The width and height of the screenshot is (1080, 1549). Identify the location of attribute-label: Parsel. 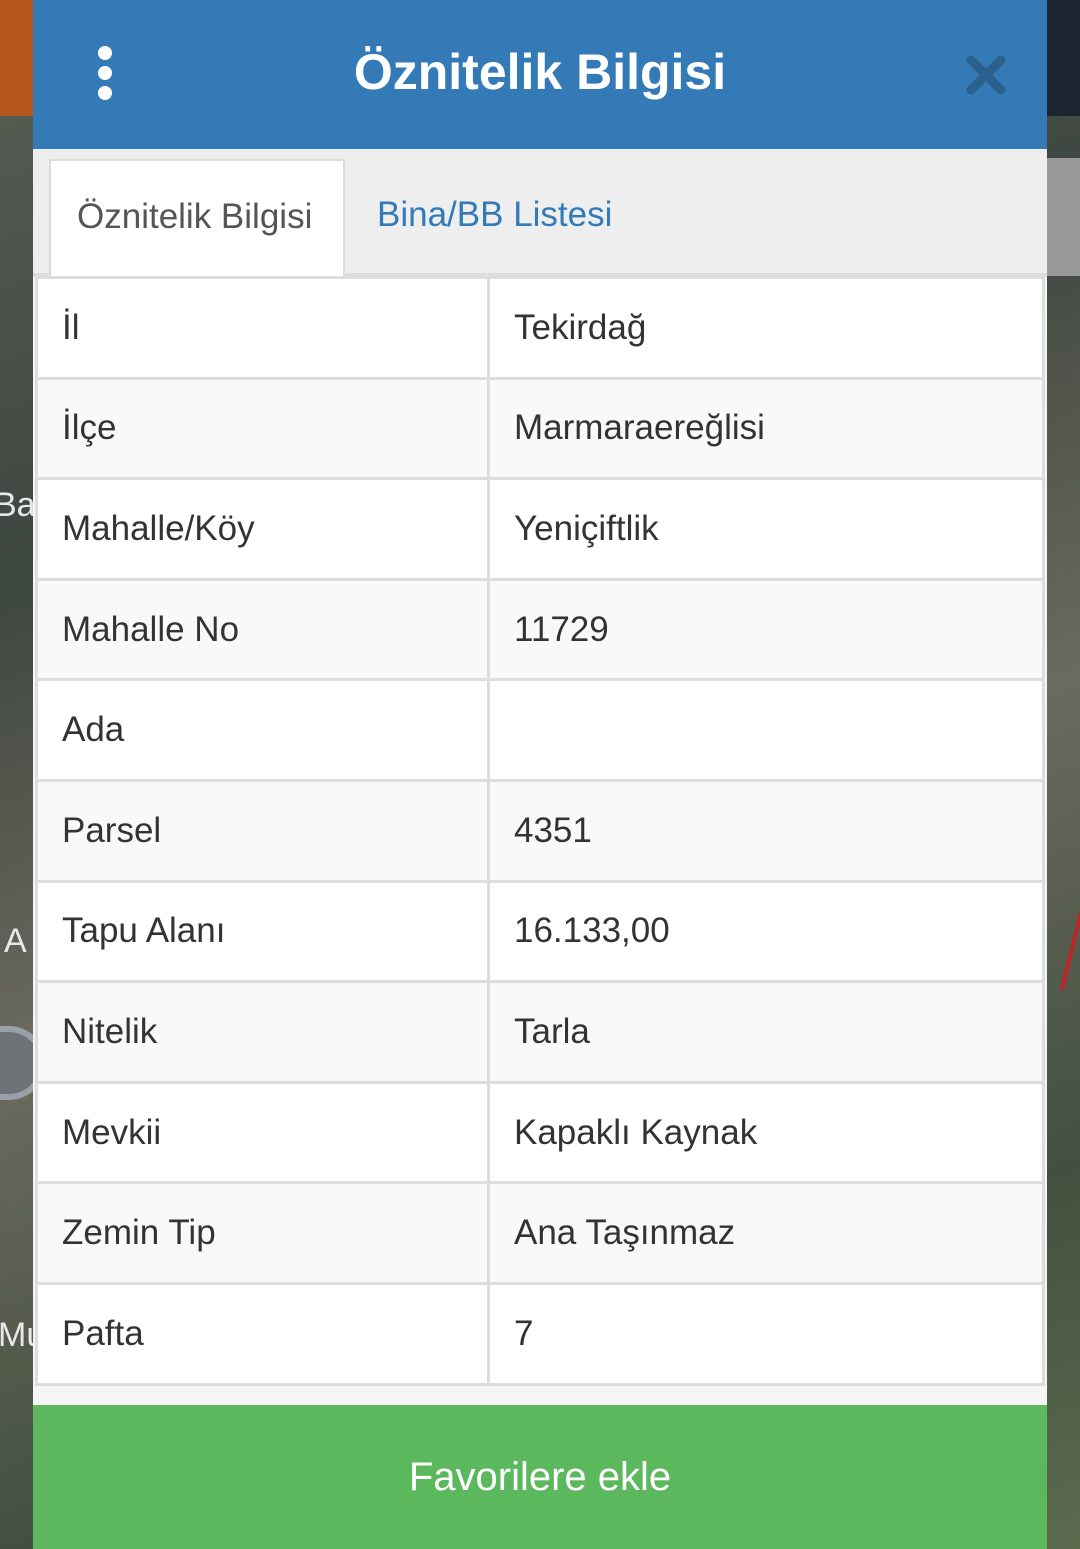
(262, 830).